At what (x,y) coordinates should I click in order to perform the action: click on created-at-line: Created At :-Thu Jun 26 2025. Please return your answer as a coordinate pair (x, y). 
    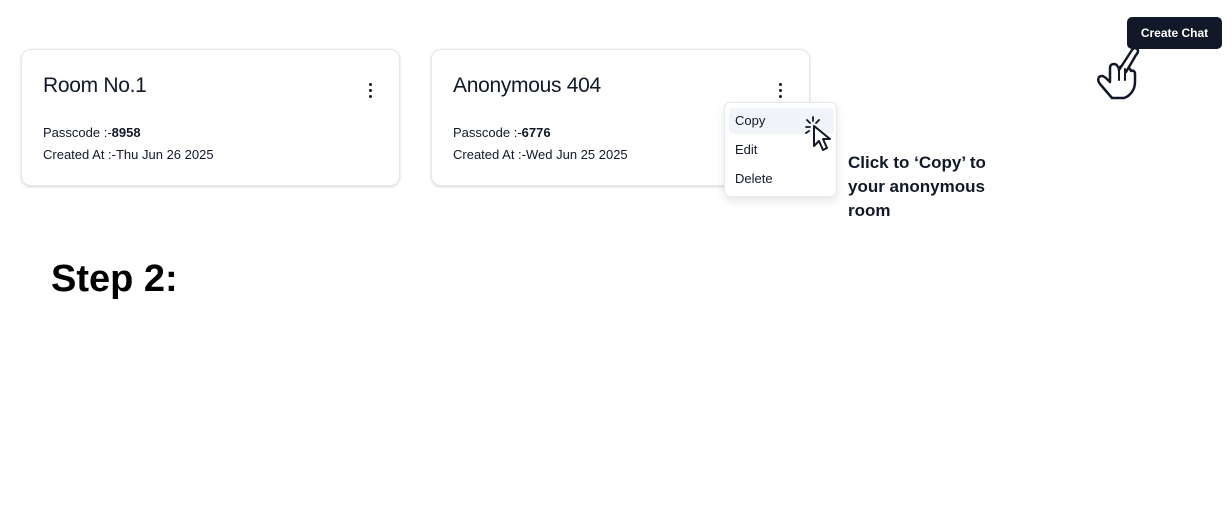
    Looking at the image, I should click on (128, 154).